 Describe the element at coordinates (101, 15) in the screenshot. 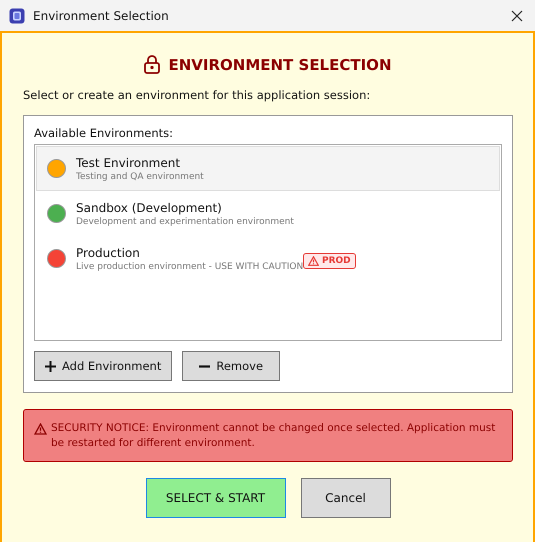

I see `window-title: Environment Selection` at that location.